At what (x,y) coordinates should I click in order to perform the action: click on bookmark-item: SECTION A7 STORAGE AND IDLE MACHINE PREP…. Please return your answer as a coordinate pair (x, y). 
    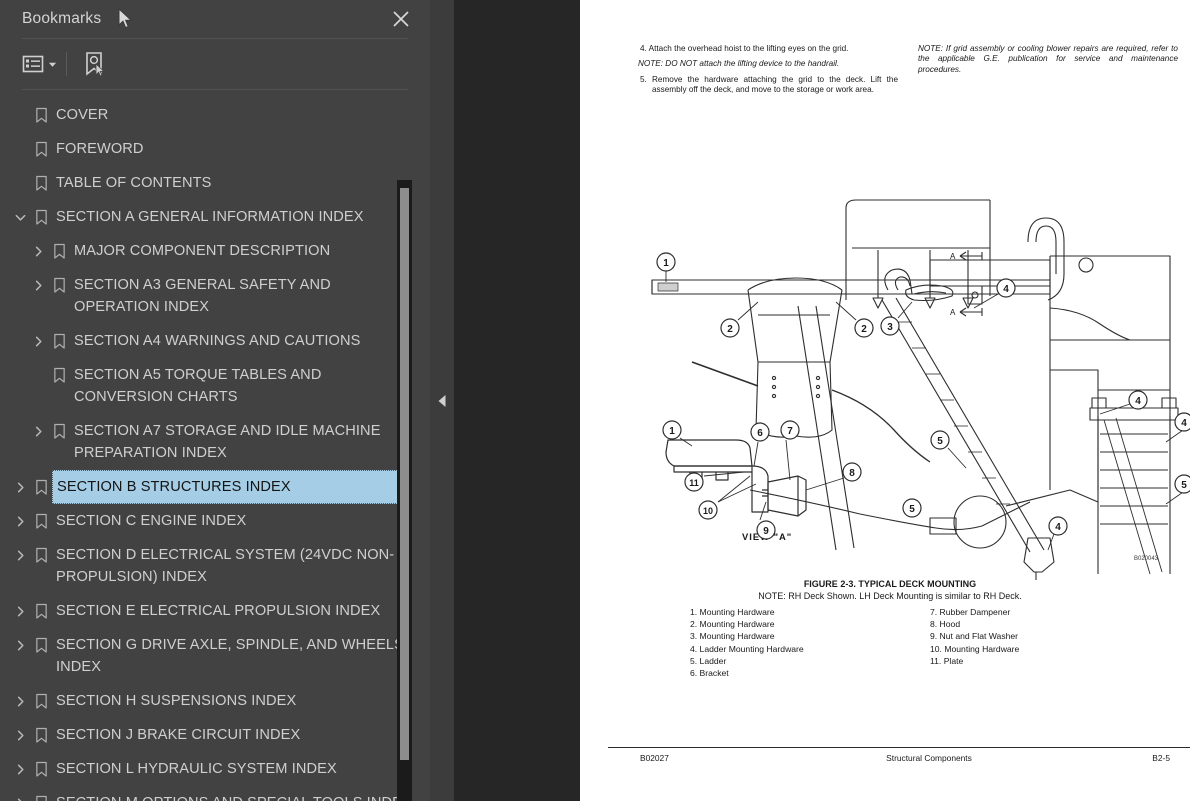
    Looking at the image, I should click on (215, 442).